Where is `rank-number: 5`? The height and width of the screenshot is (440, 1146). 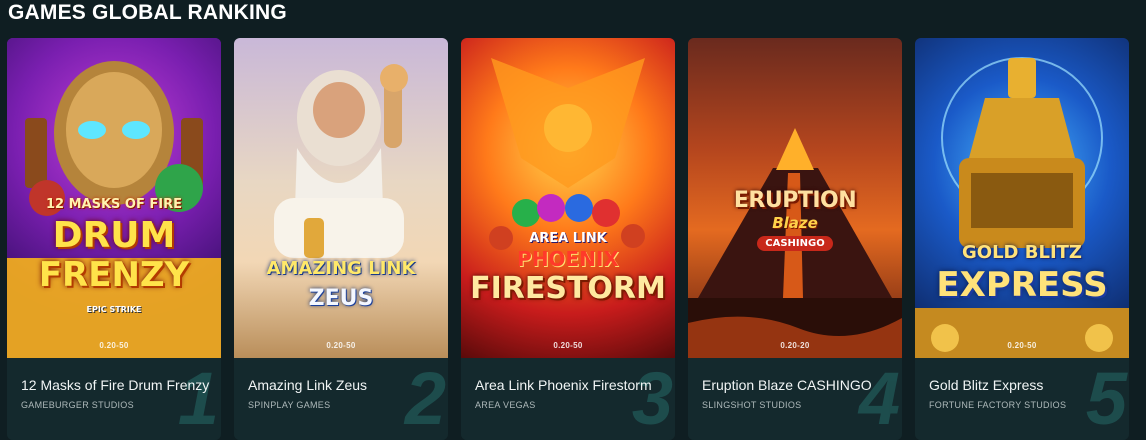 rank-number: 5 is located at coordinates (1106, 398).